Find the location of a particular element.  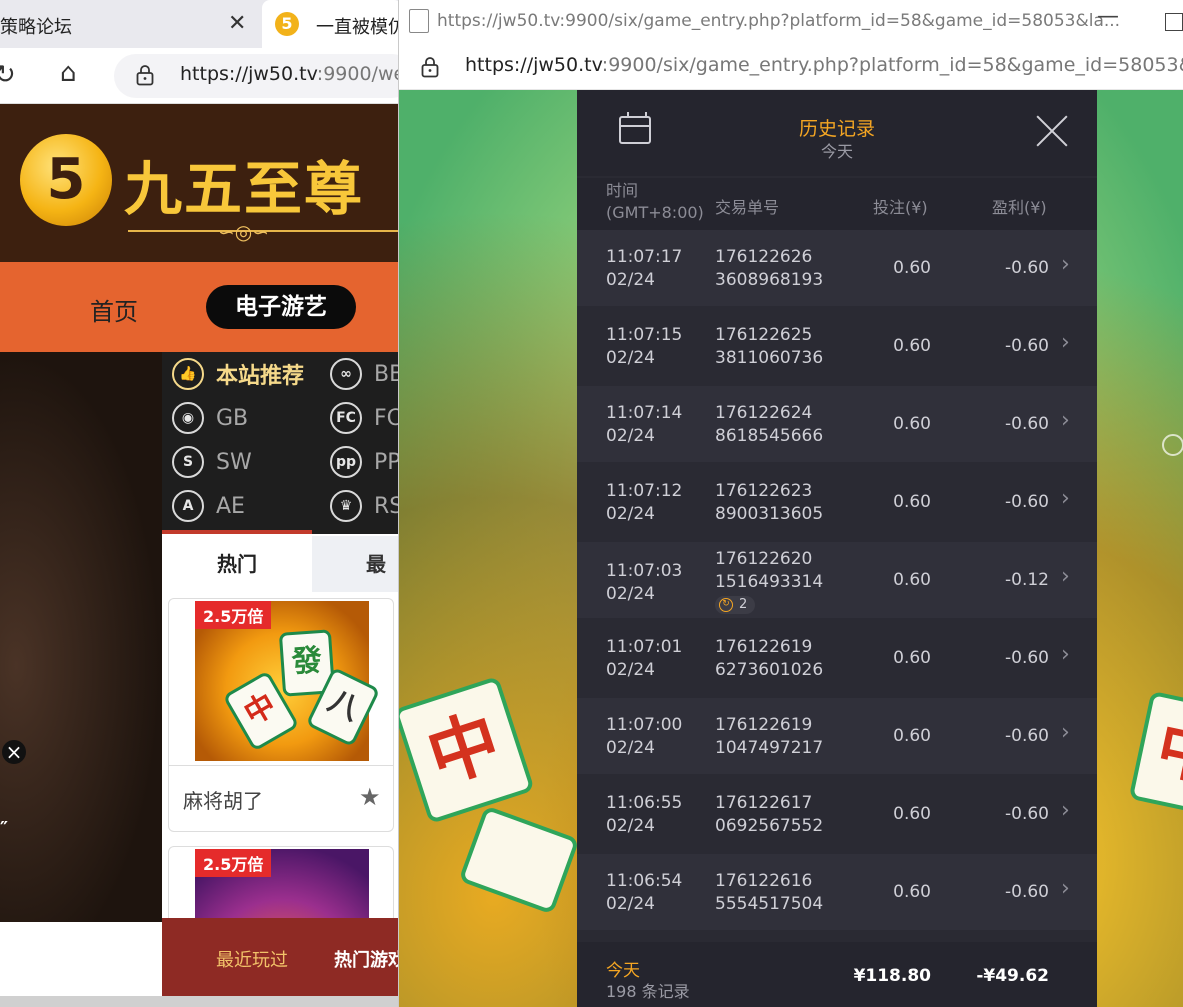

url-path: :9900/web is located at coordinates (358, 74).